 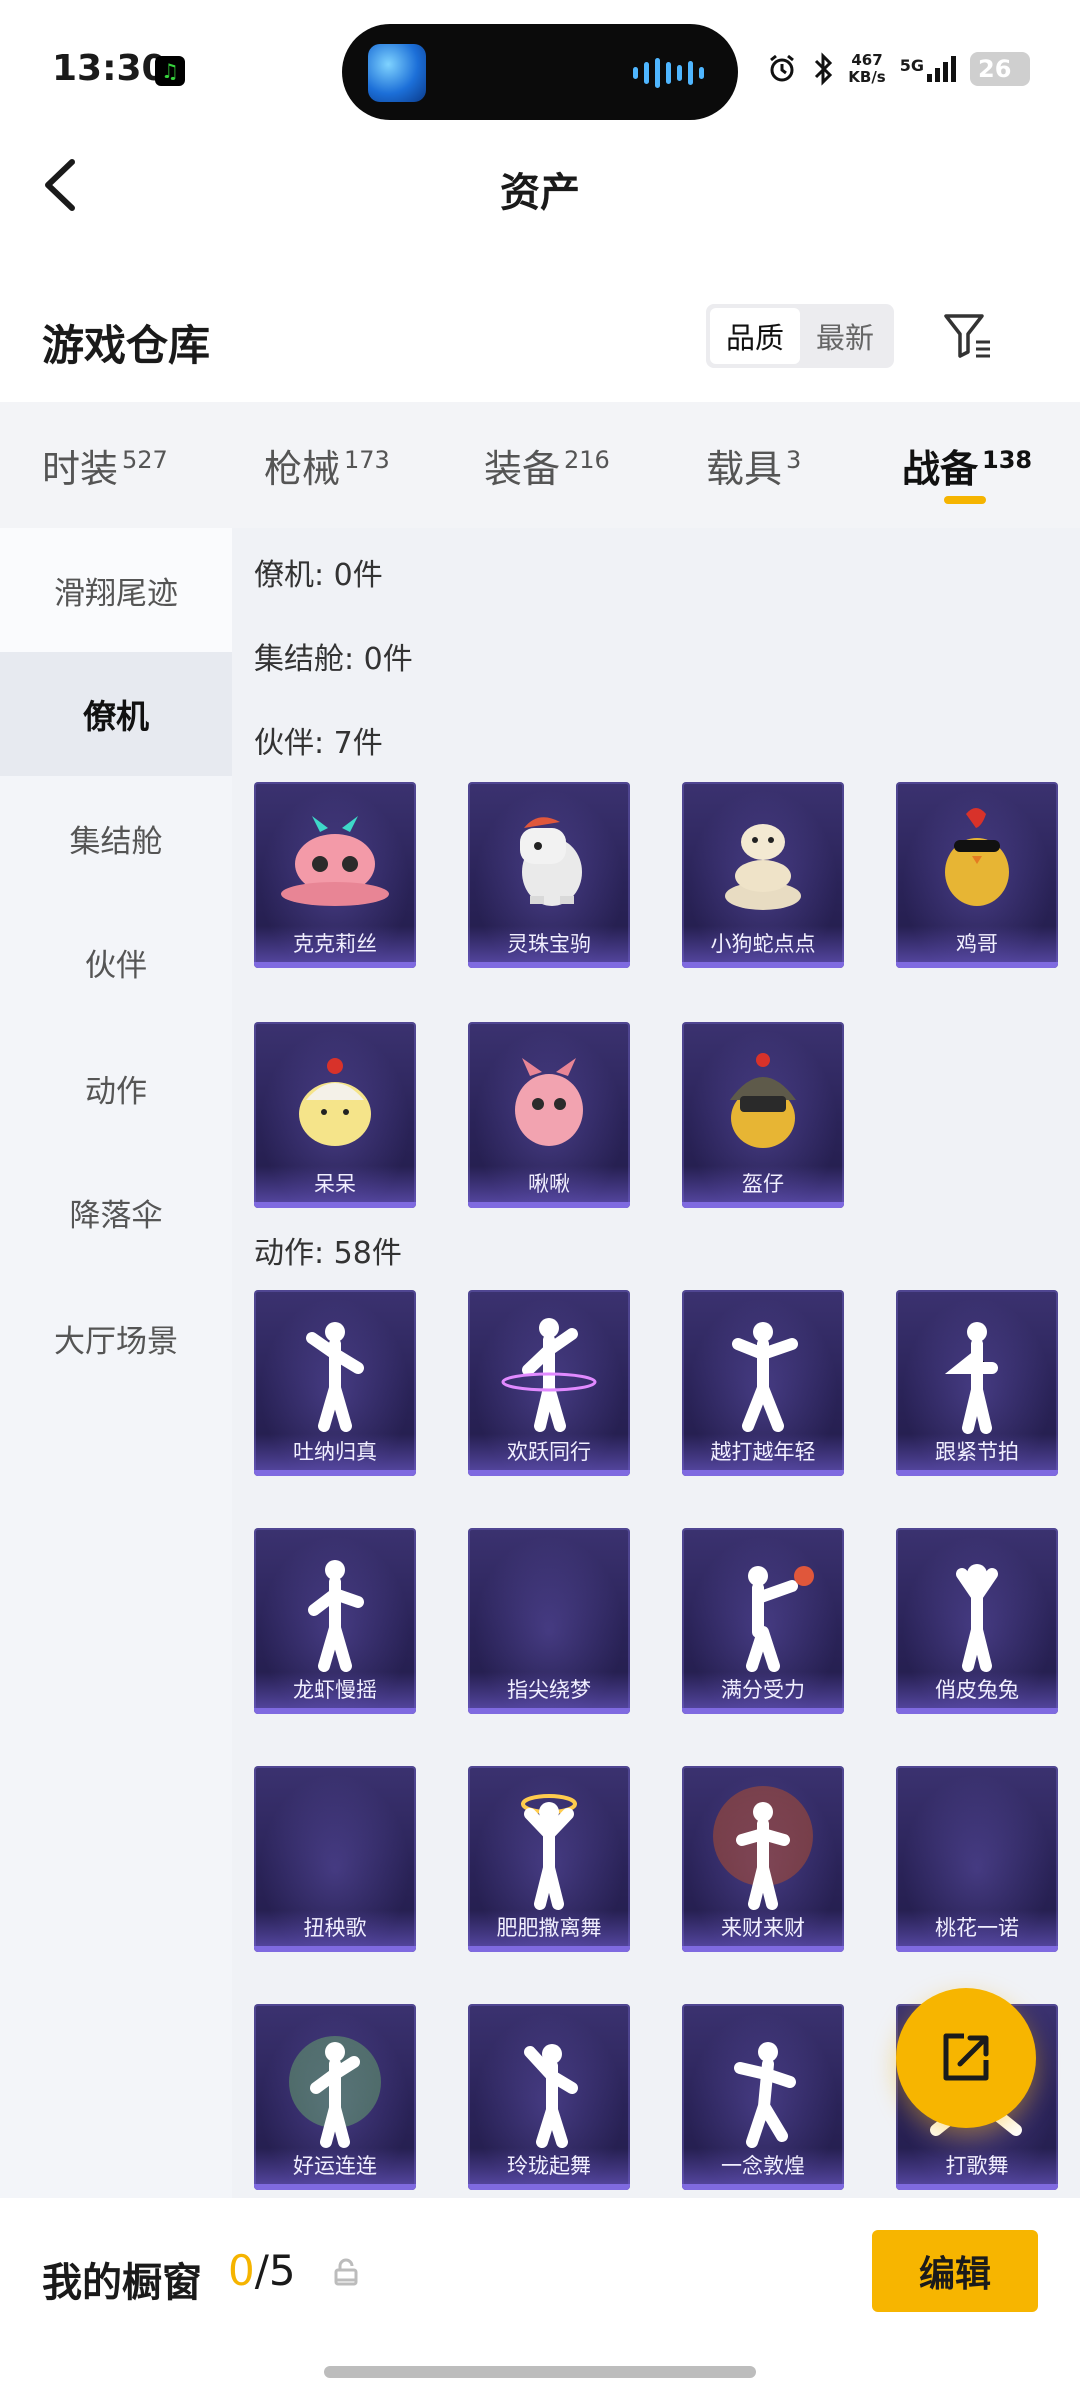 What do you see at coordinates (763, 2166) in the screenshot?
I see `card-label: 一念敦煌` at bounding box center [763, 2166].